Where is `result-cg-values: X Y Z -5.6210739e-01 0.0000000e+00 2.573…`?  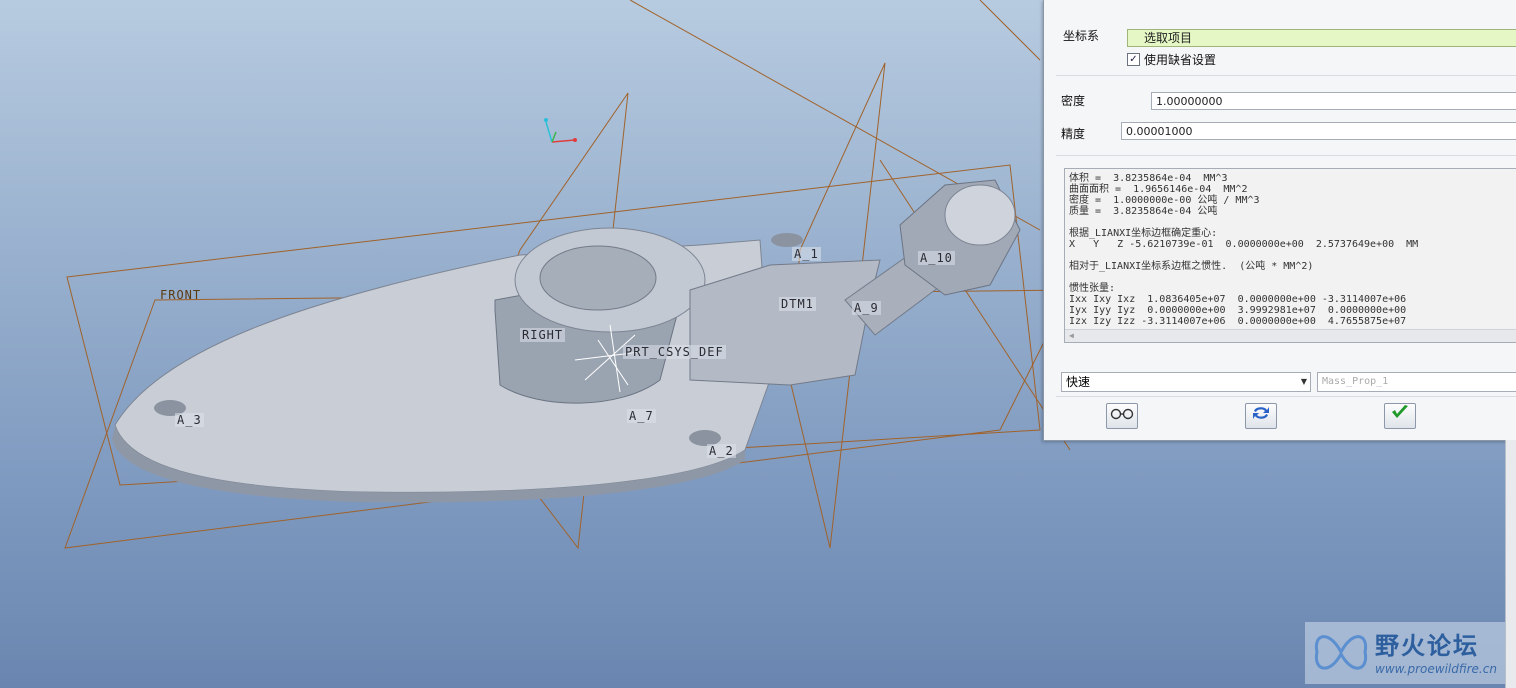 result-cg-values: X Y Z -5.6210739e-01 0.0000000e+00 2.573… is located at coordinates (1244, 244).